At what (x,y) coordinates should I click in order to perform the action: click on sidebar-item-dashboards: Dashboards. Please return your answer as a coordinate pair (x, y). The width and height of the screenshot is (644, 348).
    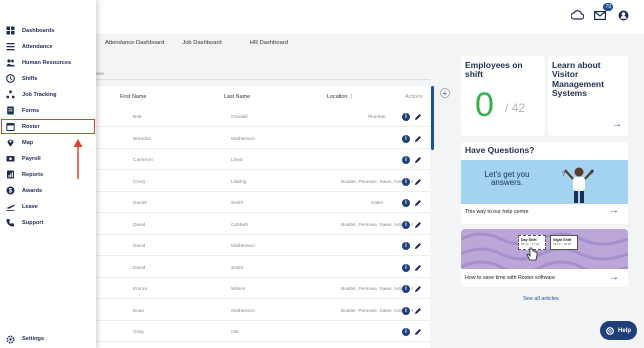
    Looking at the image, I should click on (50, 31).